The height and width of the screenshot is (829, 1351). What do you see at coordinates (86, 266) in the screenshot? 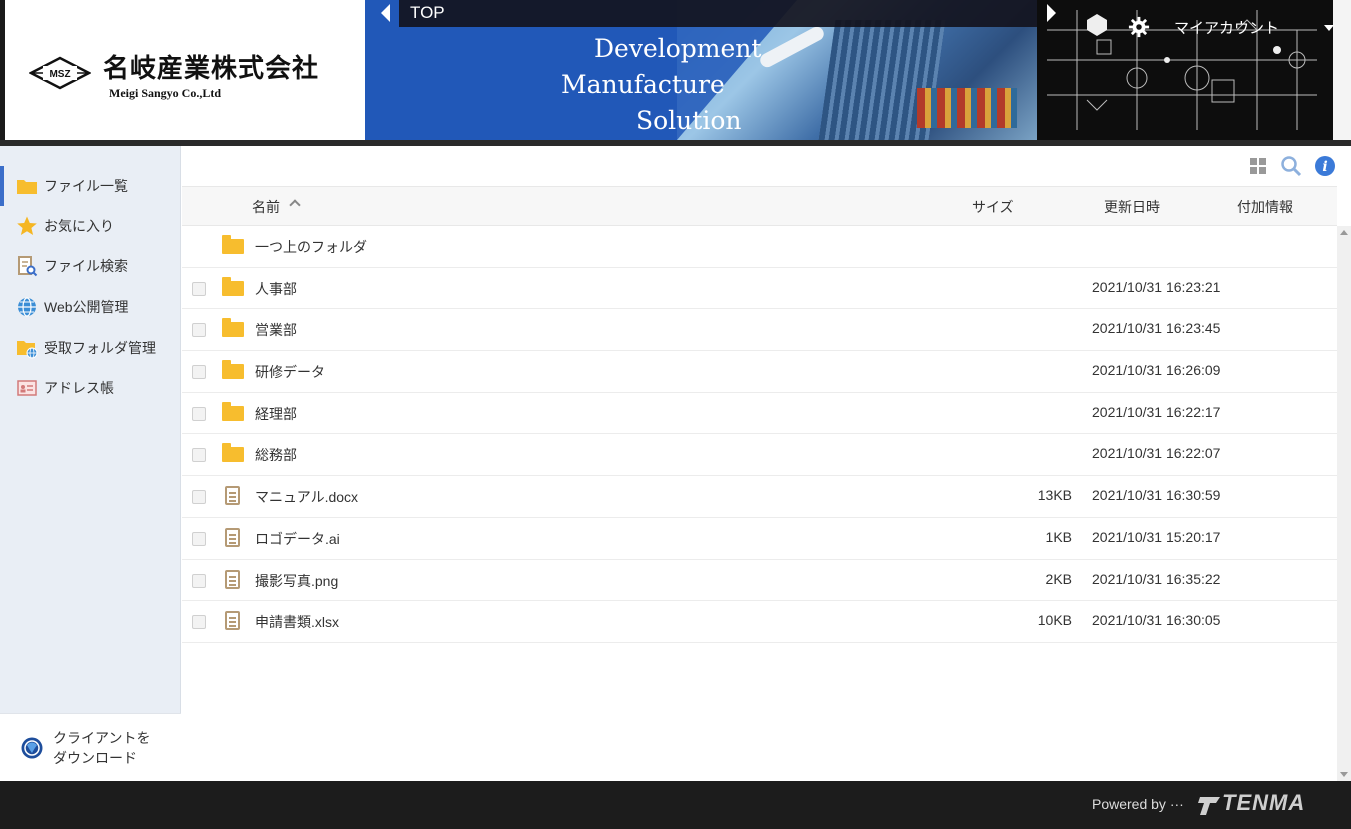
I see `sidebar-item-label: ファイル検索` at bounding box center [86, 266].